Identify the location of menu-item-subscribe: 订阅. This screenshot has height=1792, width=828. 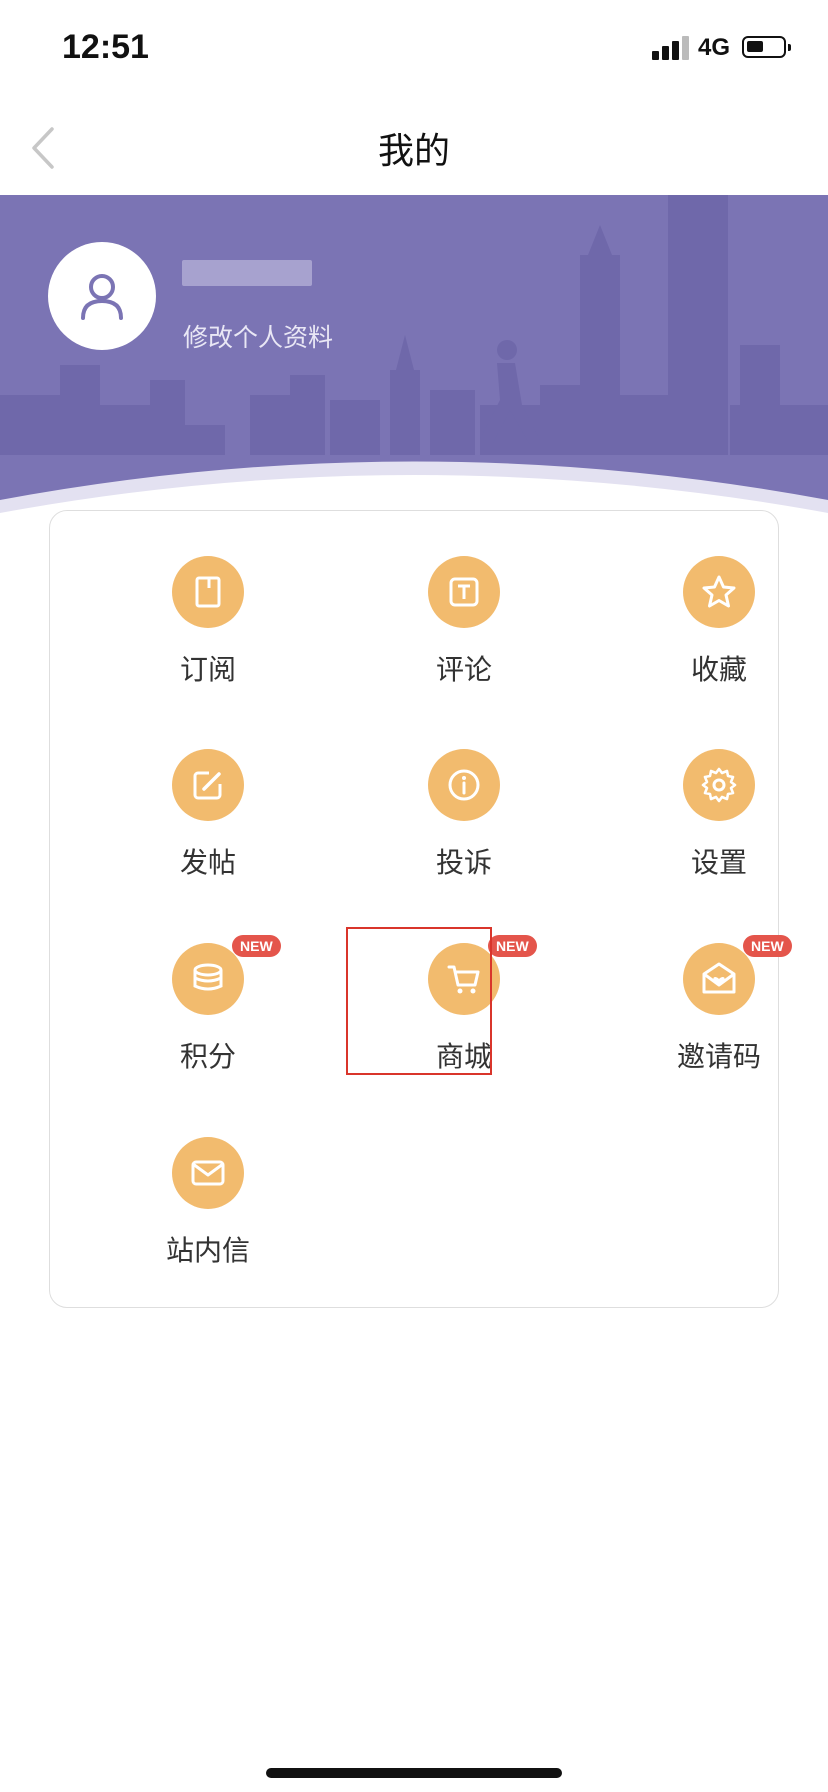
(208, 636).